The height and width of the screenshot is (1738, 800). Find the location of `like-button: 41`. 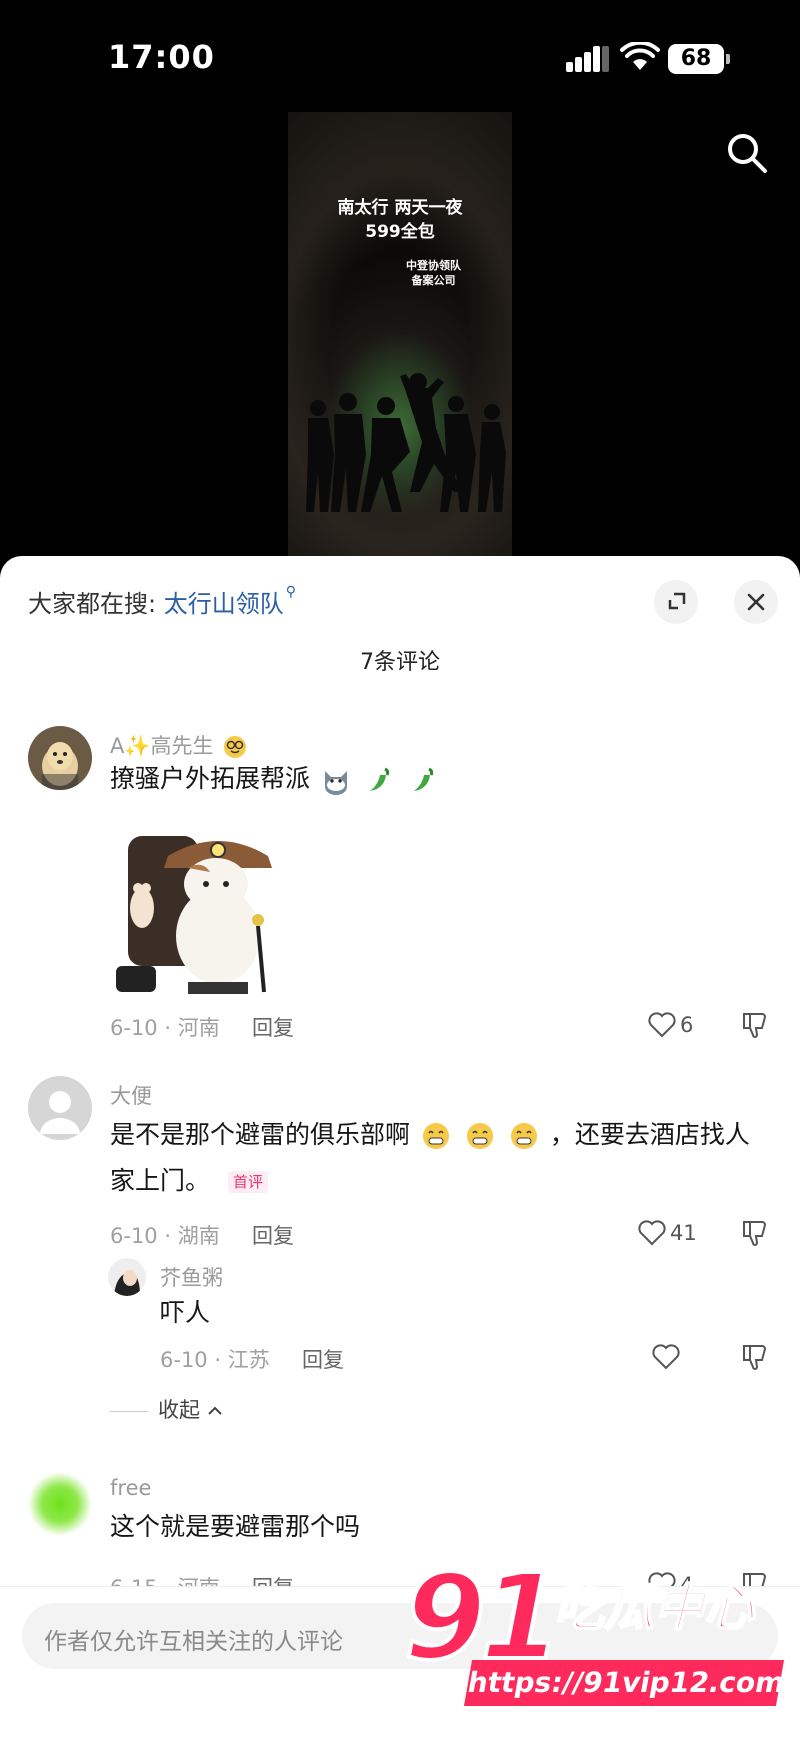

like-button: 41 is located at coordinates (667, 1233).